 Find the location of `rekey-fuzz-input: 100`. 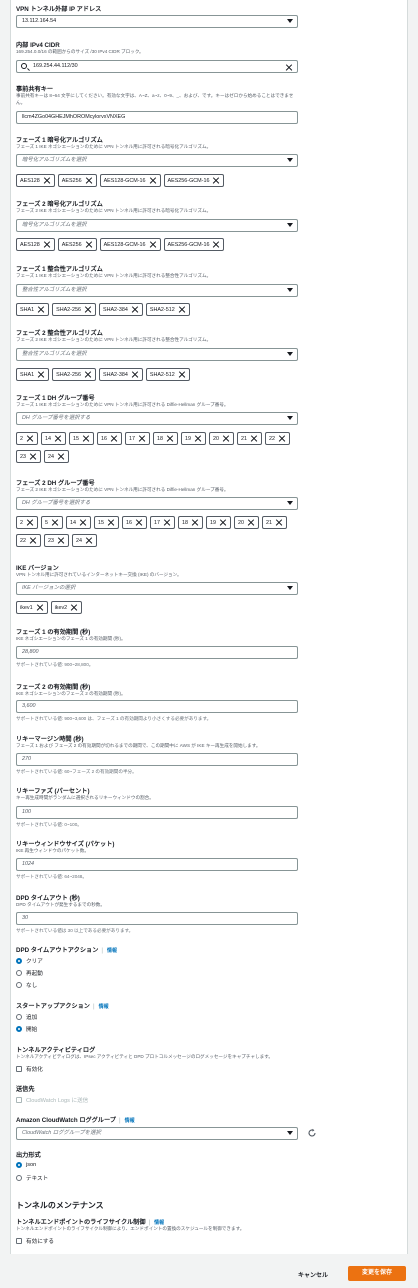

rekey-fuzz-input: 100 is located at coordinates (157, 812).